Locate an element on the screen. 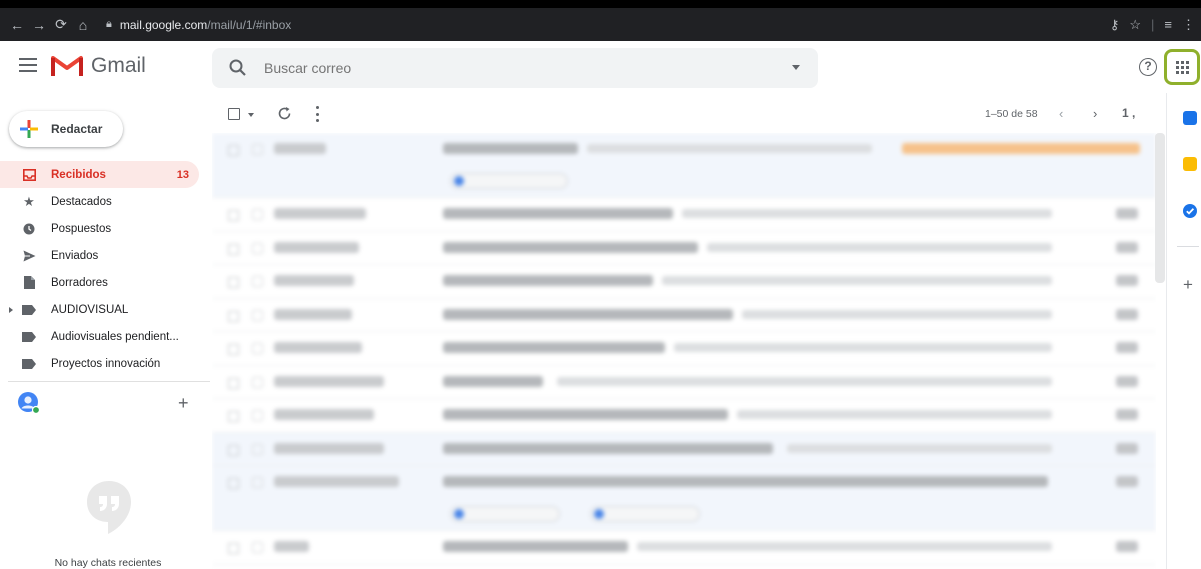  top-black-strip is located at coordinates (600, 4).